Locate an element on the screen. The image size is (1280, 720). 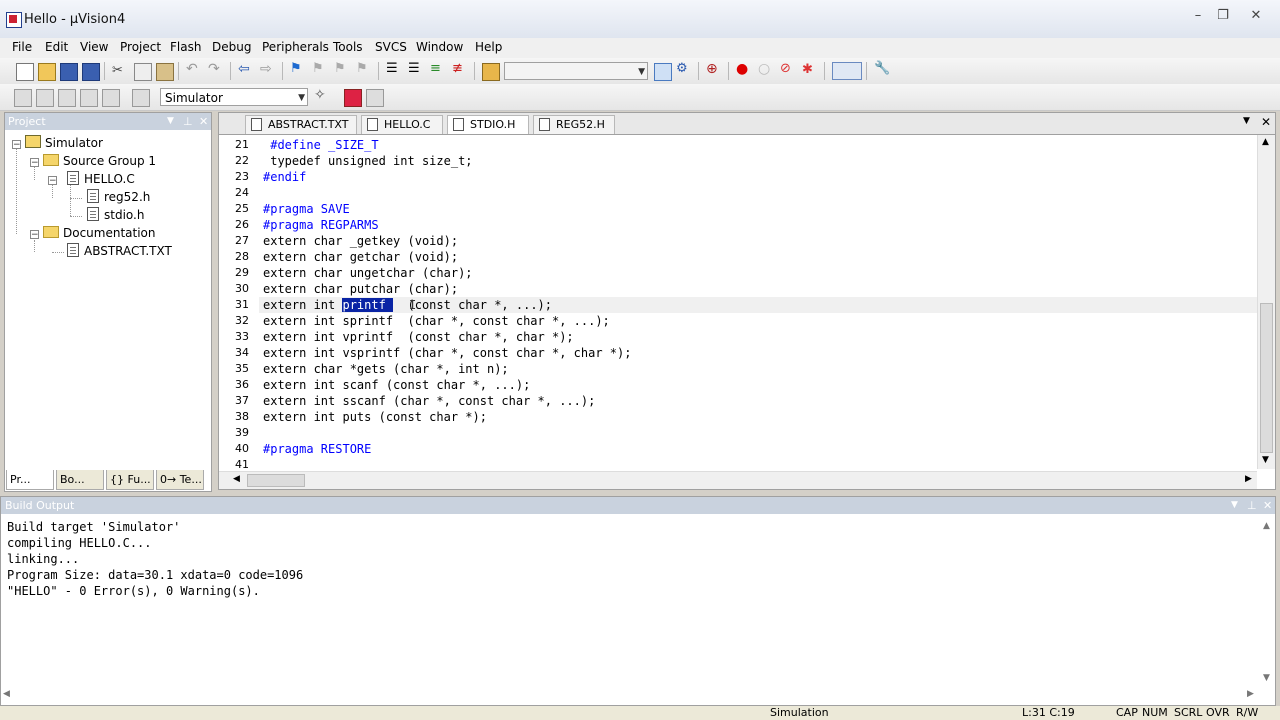
tree-item-simulator: Simulator is located at coordinates (64, 143).